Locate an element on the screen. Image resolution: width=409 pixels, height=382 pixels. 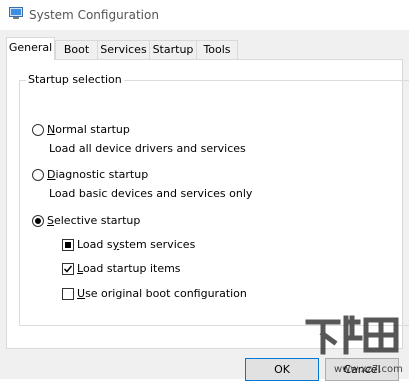
use-original-boot-config-label: Use original boot configuration is located at coordinates (162, 293).